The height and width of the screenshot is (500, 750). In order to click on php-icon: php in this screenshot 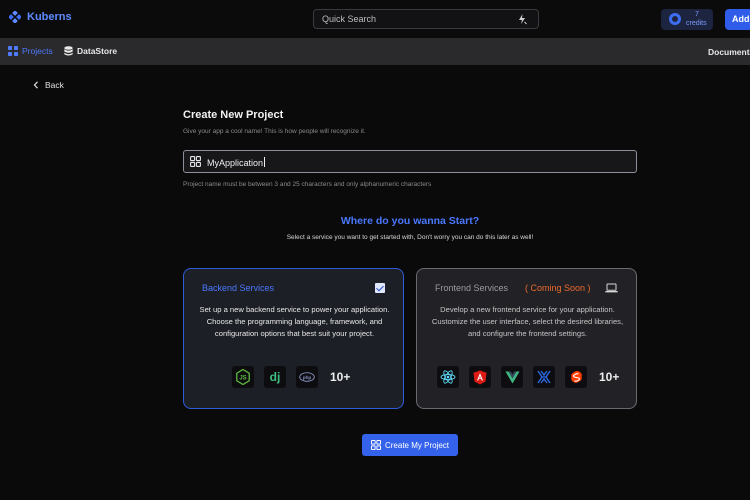, I will do `click(307, 377)`.